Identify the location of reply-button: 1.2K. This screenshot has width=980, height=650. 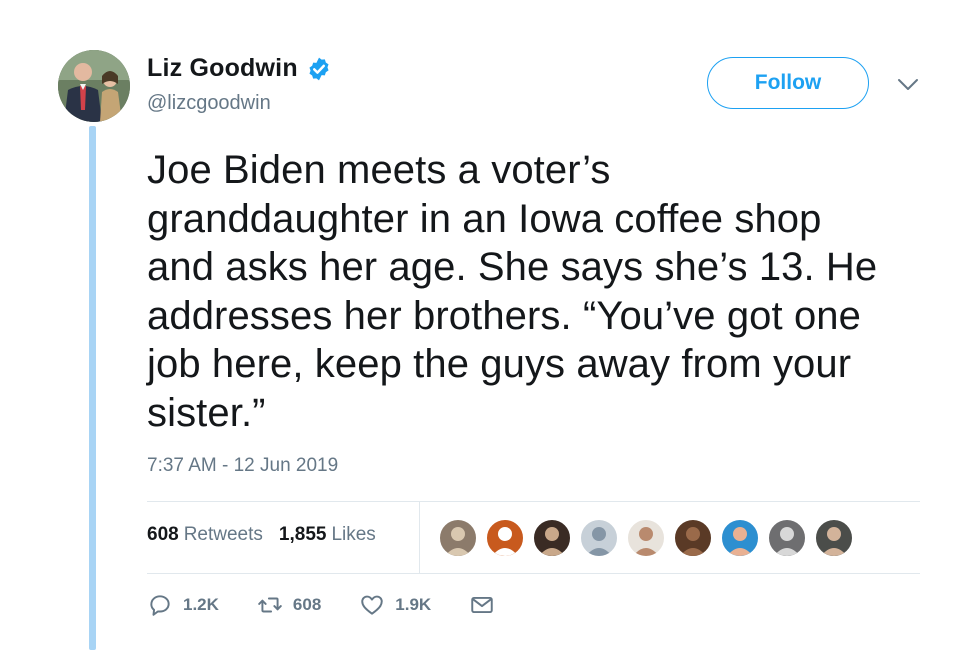
(183, 605).